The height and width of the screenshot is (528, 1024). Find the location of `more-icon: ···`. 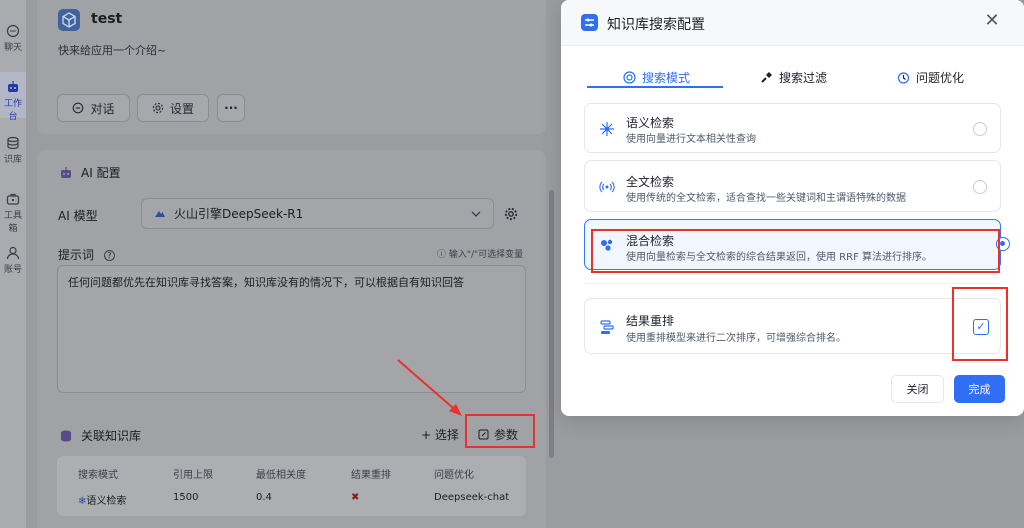

more-icon: ··· is located at coordinates (231, 108).